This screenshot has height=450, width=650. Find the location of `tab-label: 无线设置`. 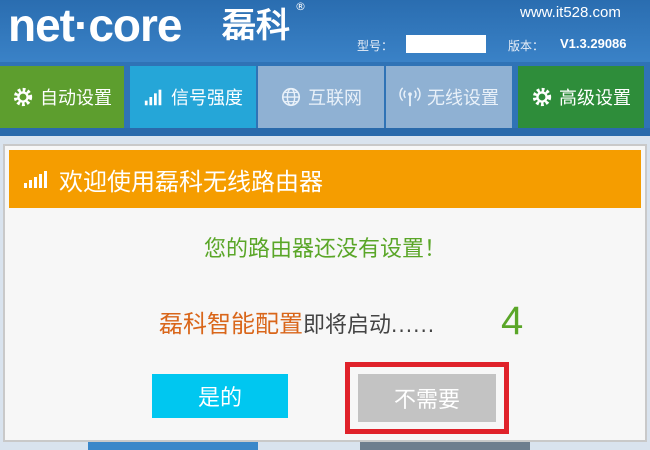

tab-label: 无线设置 is located at coordinates (463, 98).